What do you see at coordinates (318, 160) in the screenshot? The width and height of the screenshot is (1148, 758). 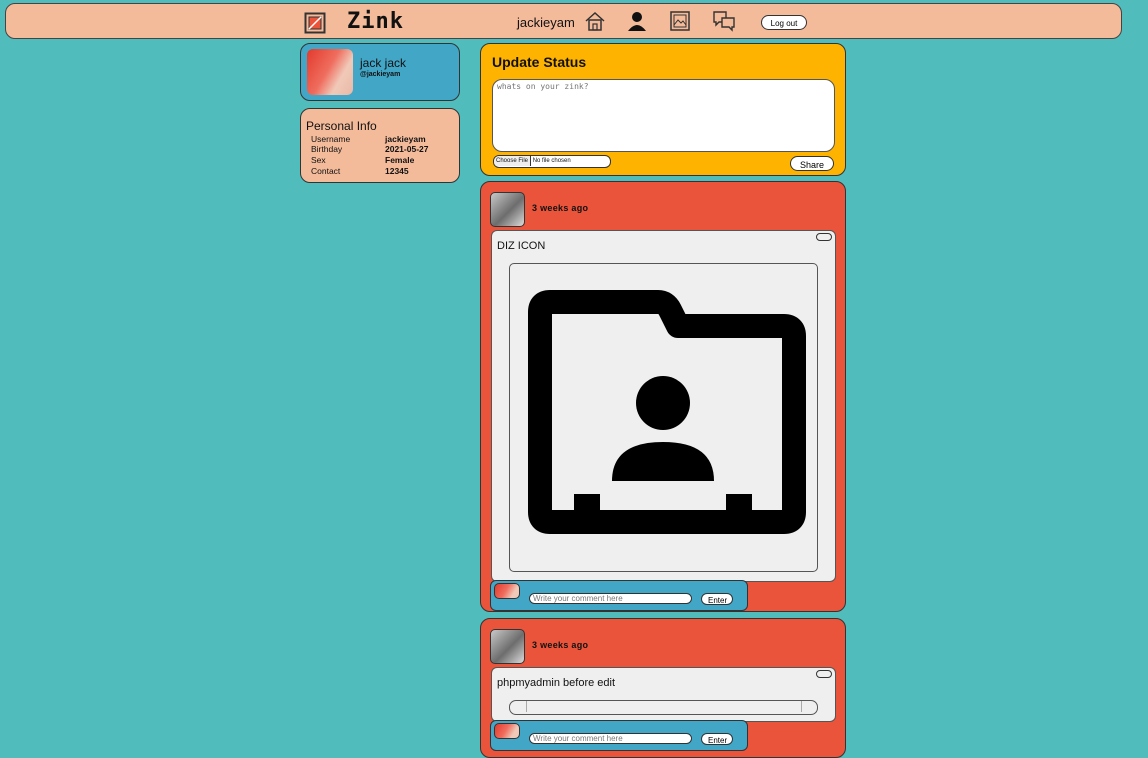 I see `info-label: Sex` at bounding box center [318, 160].